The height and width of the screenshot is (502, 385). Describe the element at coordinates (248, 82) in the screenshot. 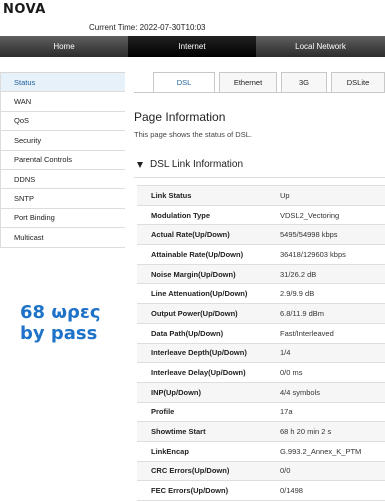

I see `subtab-ethernet: Ethernet` at that location.